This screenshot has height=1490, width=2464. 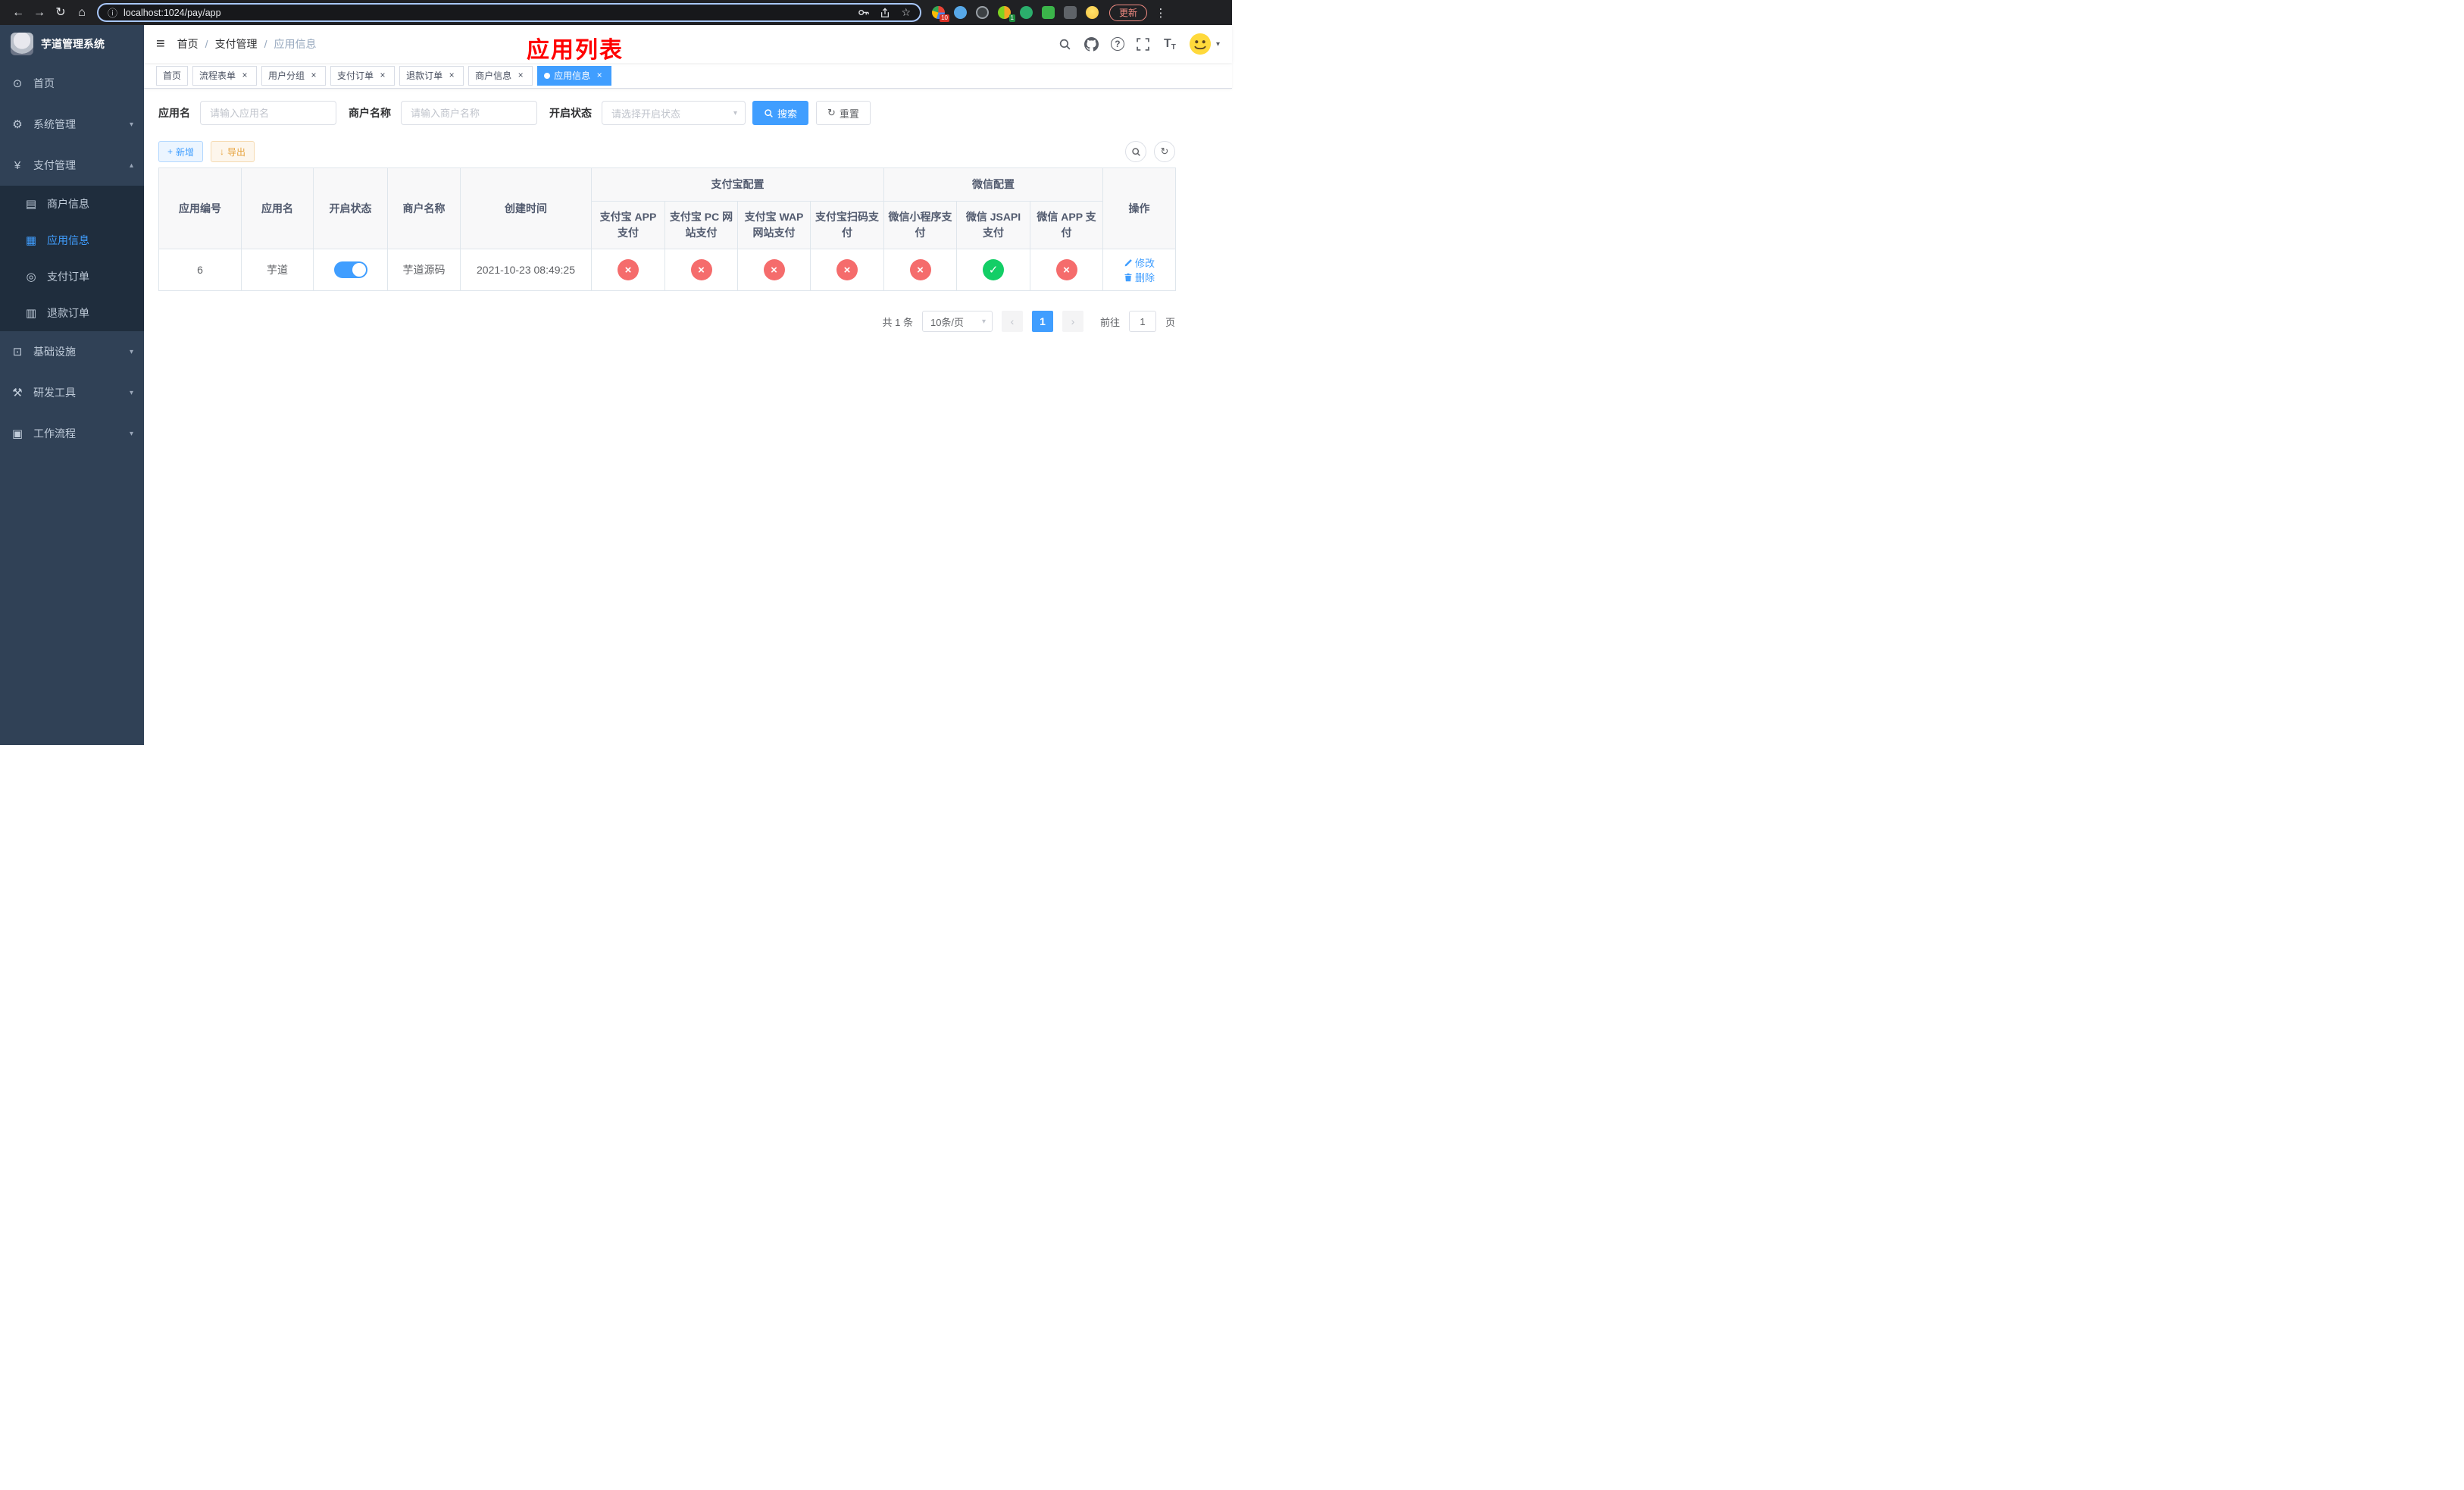 I want to click on cell-created: 2021-10-23 08:49:25, so click(x=526, y=270).